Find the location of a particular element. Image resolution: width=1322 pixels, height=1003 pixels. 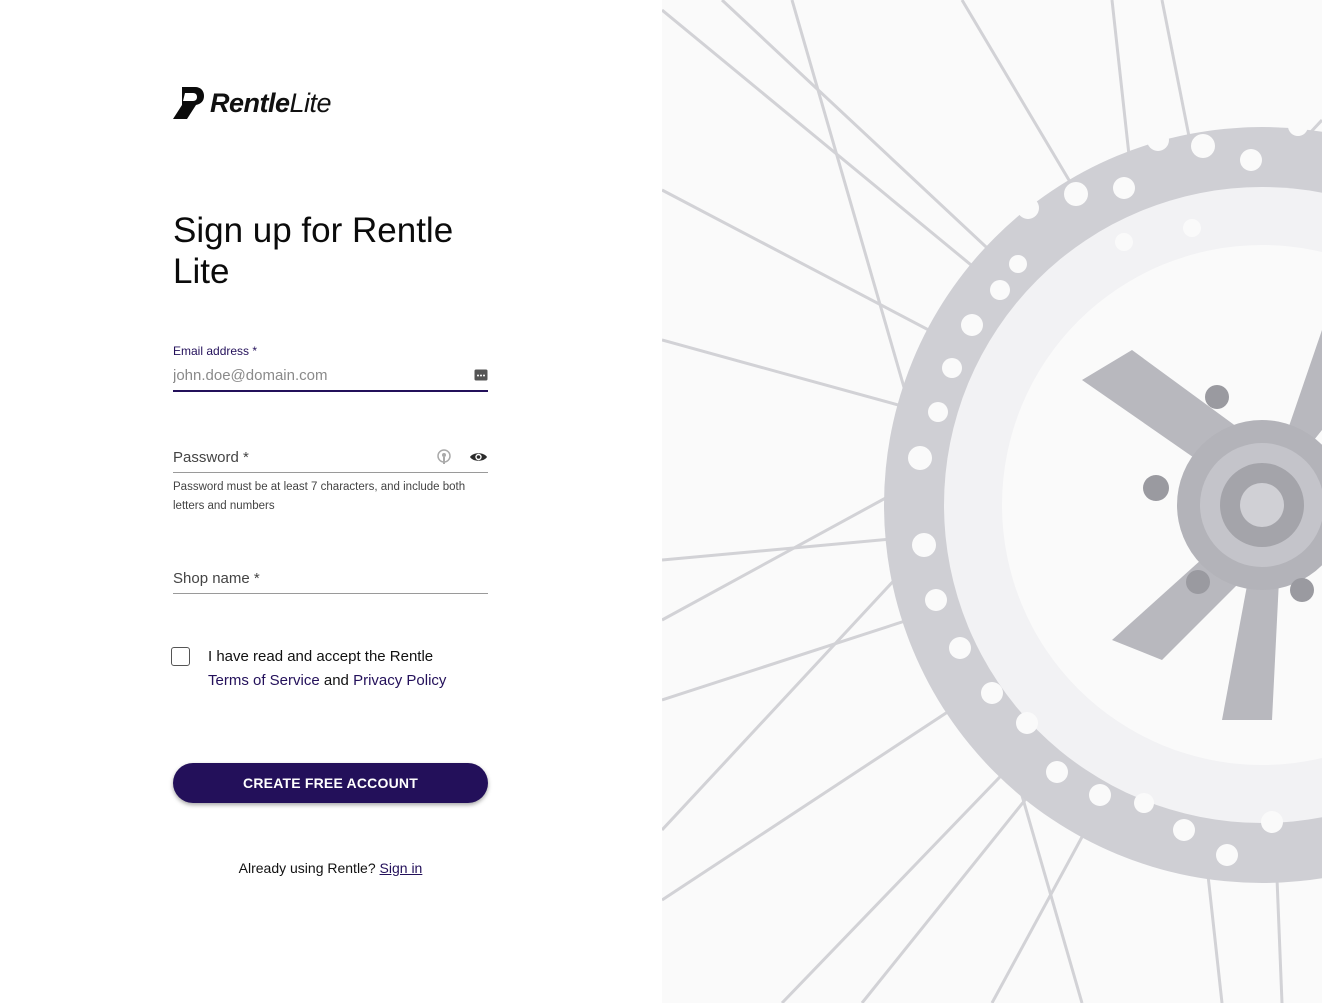

password-input-row: Password * is located at coordinates (330, 457).